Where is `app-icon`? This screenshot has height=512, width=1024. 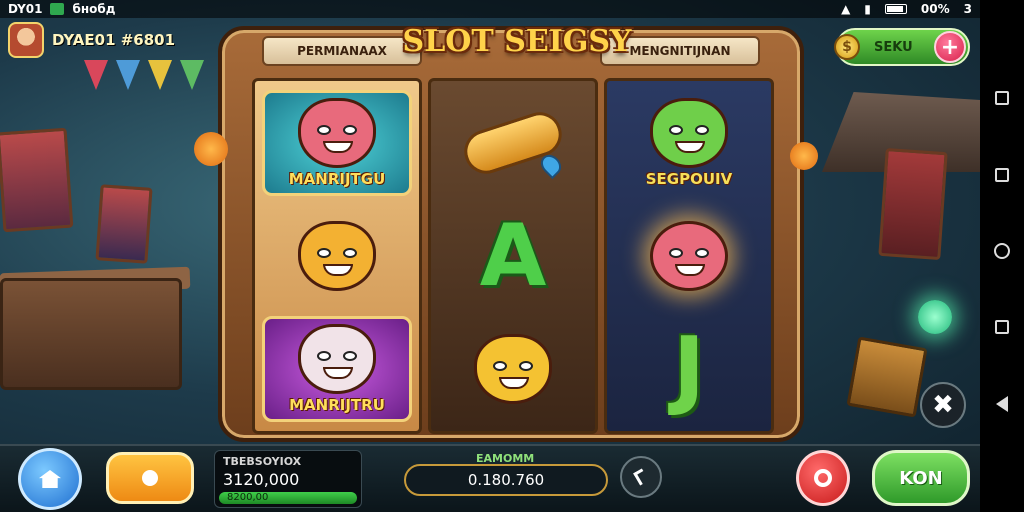 app-icon is located at coordinates (57, 9).